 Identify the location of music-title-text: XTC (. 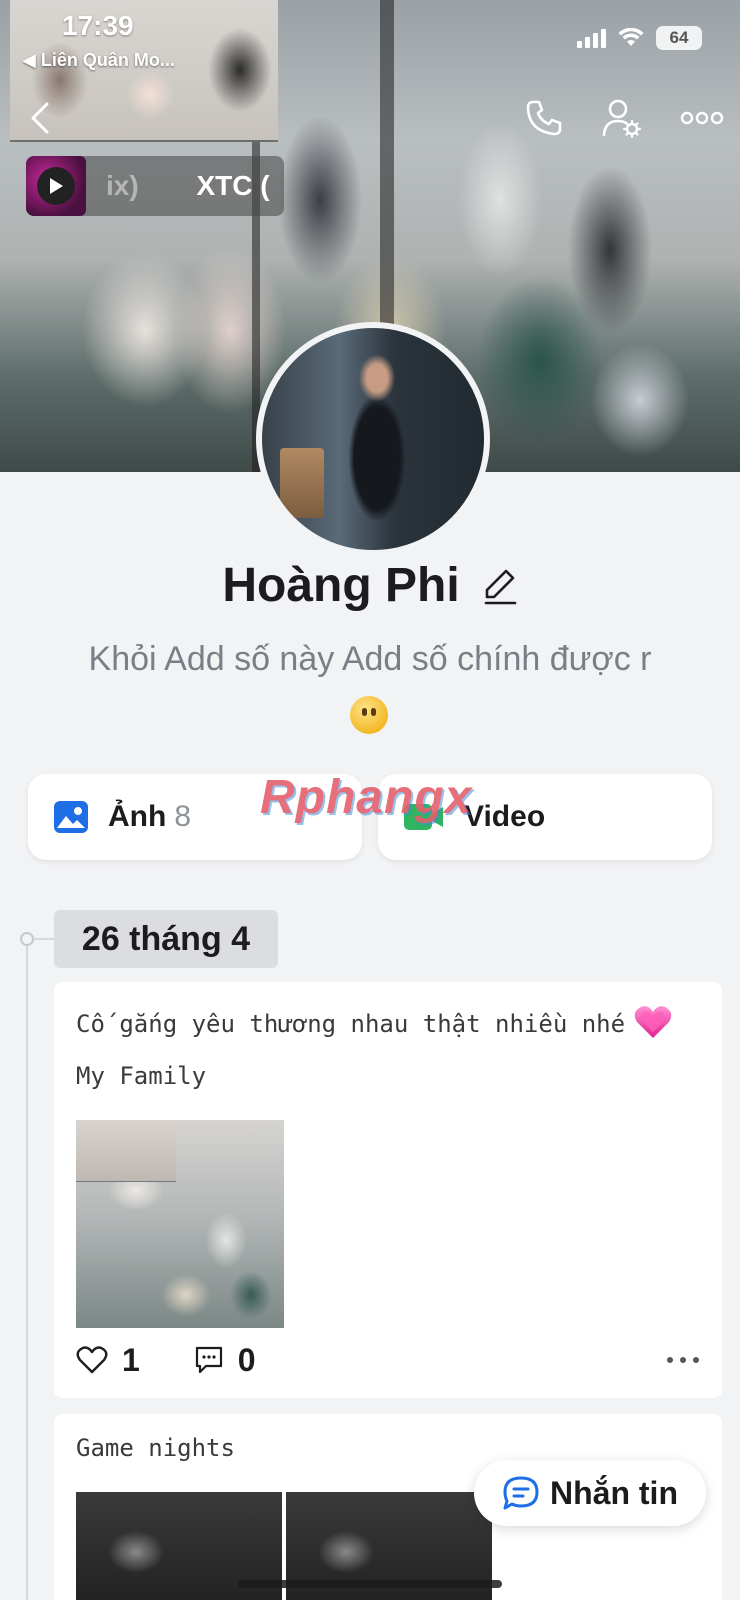
(233, 185).